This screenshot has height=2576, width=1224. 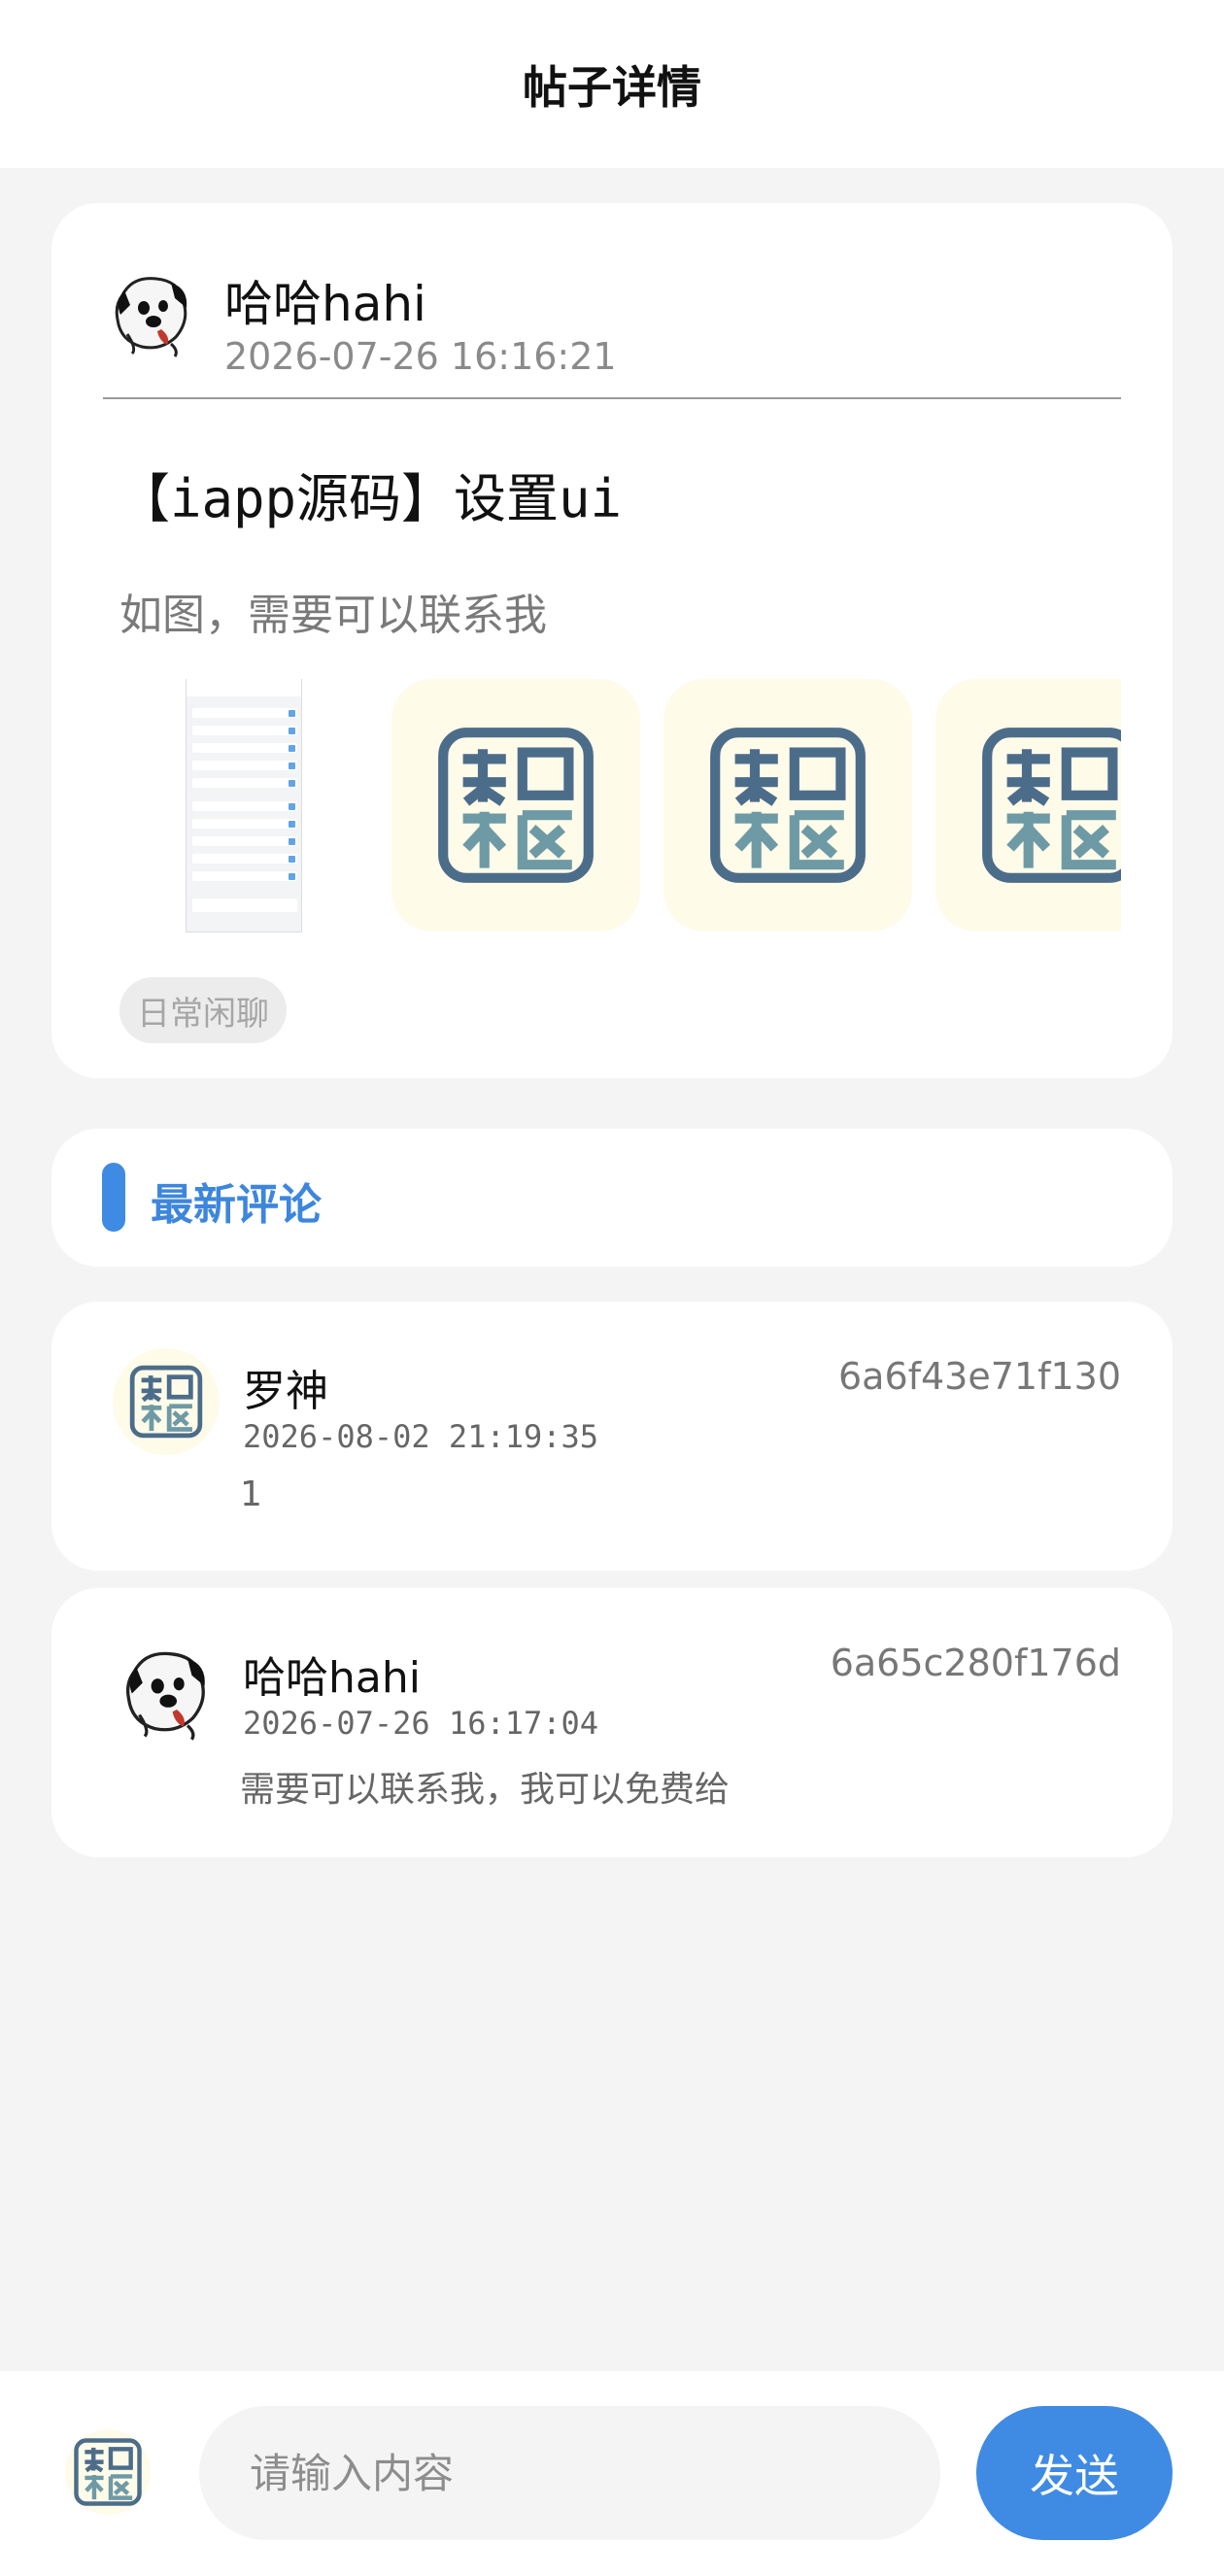 I want to click on post-content: 如图，需要可以联系我, so click(x=333, y=615).